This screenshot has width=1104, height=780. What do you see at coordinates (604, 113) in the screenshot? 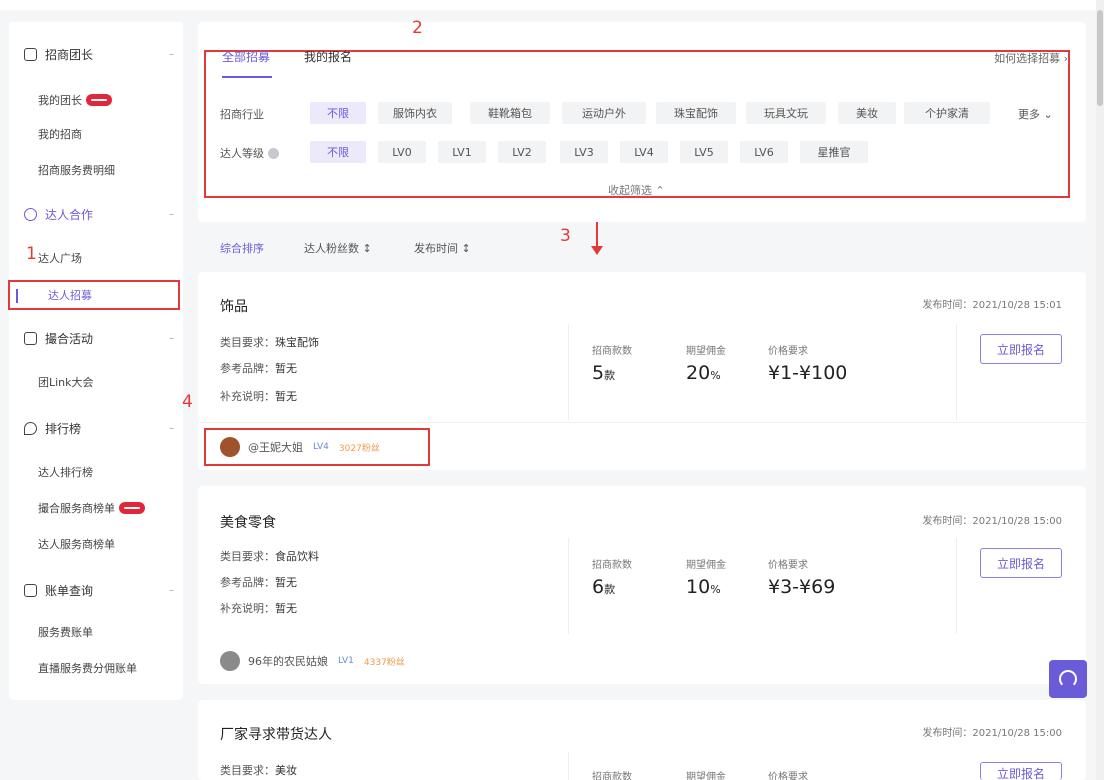
I see `category-chip: 运动户外` at bounding box center [604, 113].